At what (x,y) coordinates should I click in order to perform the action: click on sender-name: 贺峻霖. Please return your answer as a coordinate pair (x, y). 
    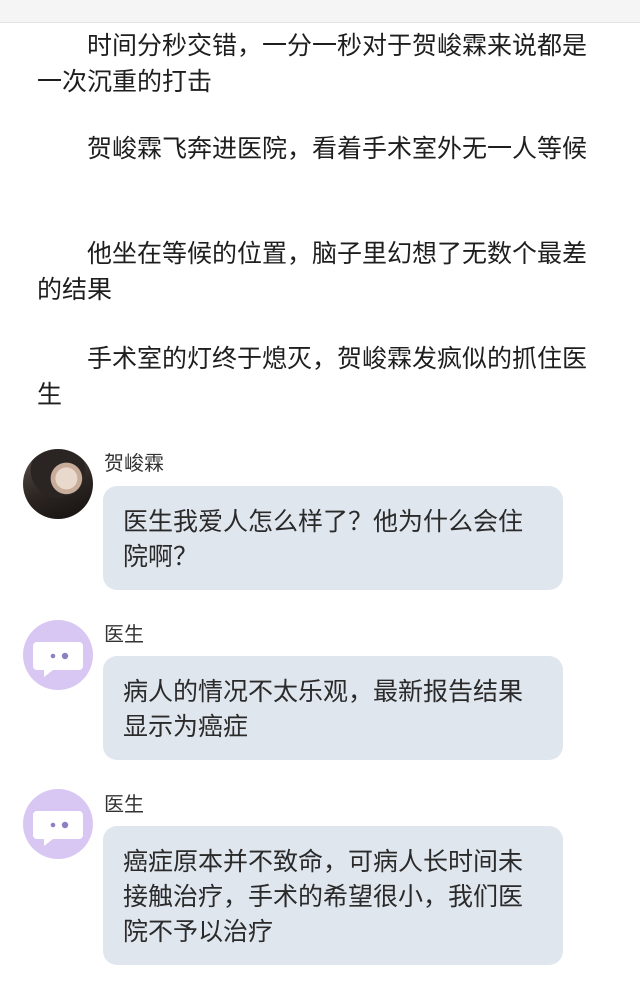
    Looking at the image, I should click on (134, 463).